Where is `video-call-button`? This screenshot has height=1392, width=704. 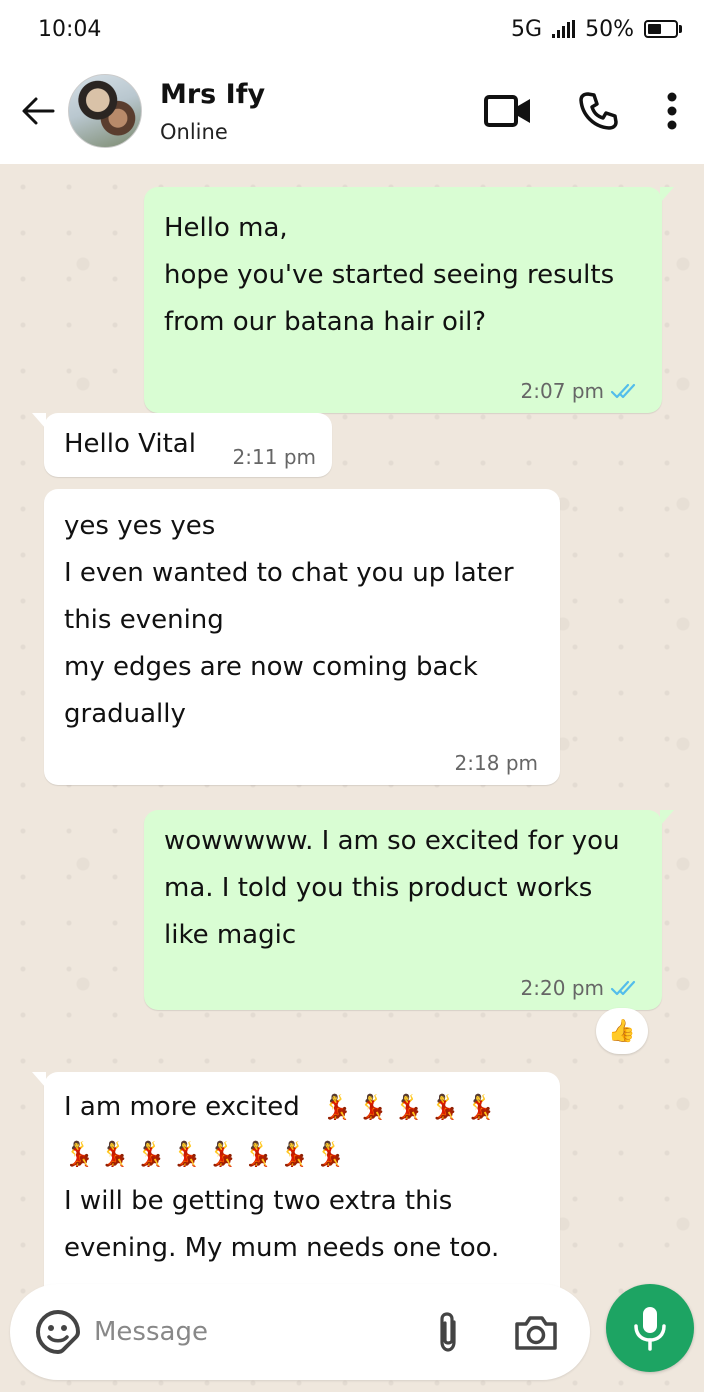 video-call-button is located at coordinates (508, 111).